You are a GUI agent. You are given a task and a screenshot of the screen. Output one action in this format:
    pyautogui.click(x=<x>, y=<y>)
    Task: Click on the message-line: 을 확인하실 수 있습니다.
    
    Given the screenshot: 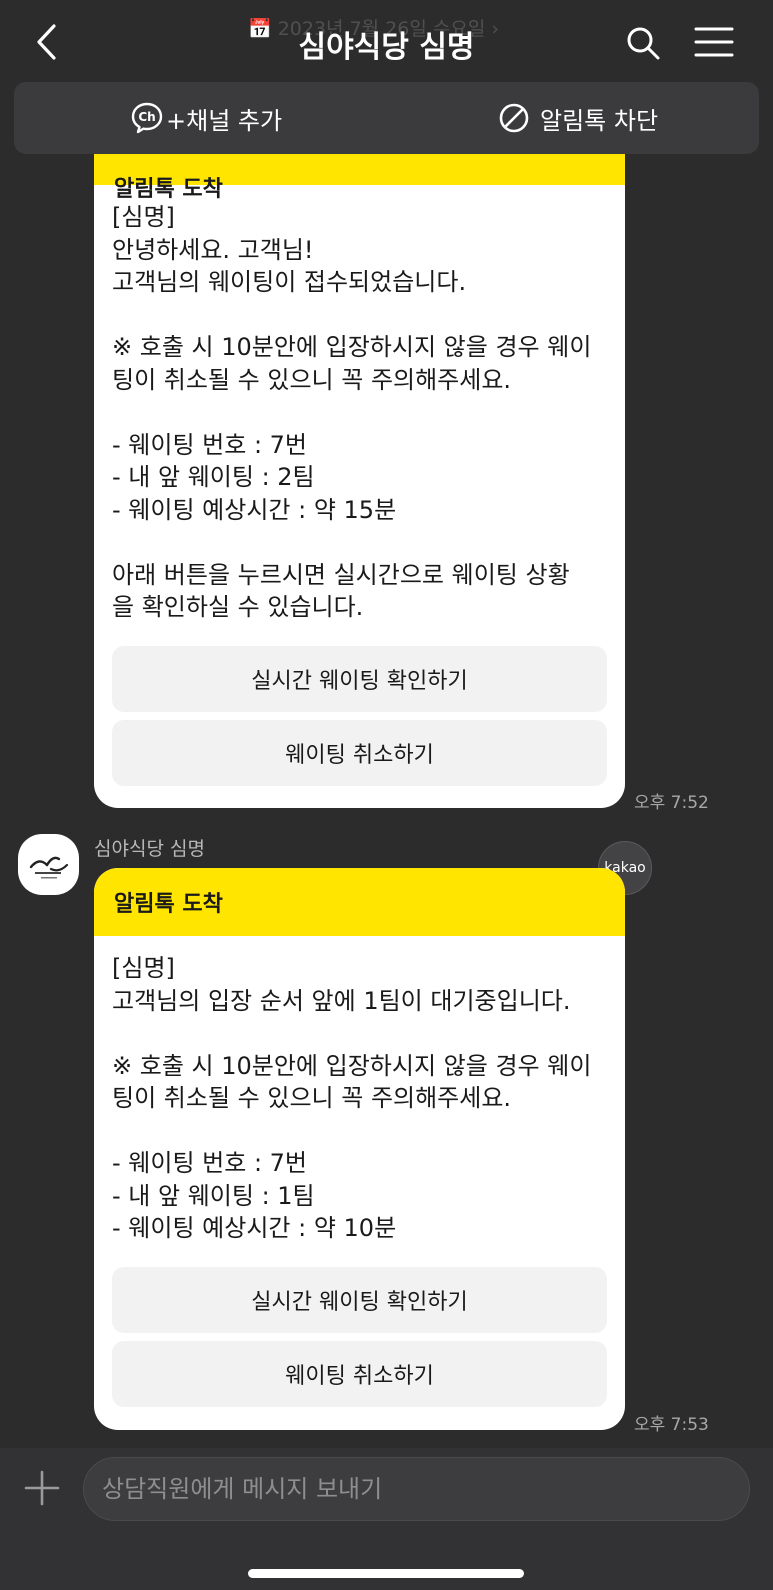 What is the action you would take?
    pyautogui.click(x=238, y=607)
    